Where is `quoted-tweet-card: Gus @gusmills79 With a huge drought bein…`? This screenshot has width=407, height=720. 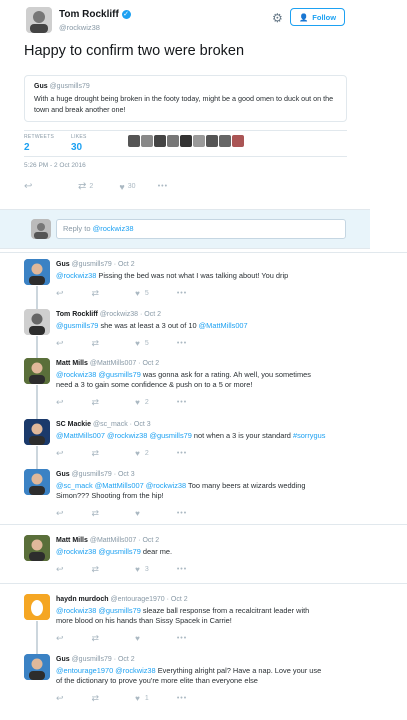
quoted-tweet-card: Gus @gusmills79 With a huge drought bein… is located at coordinates (185, 98).